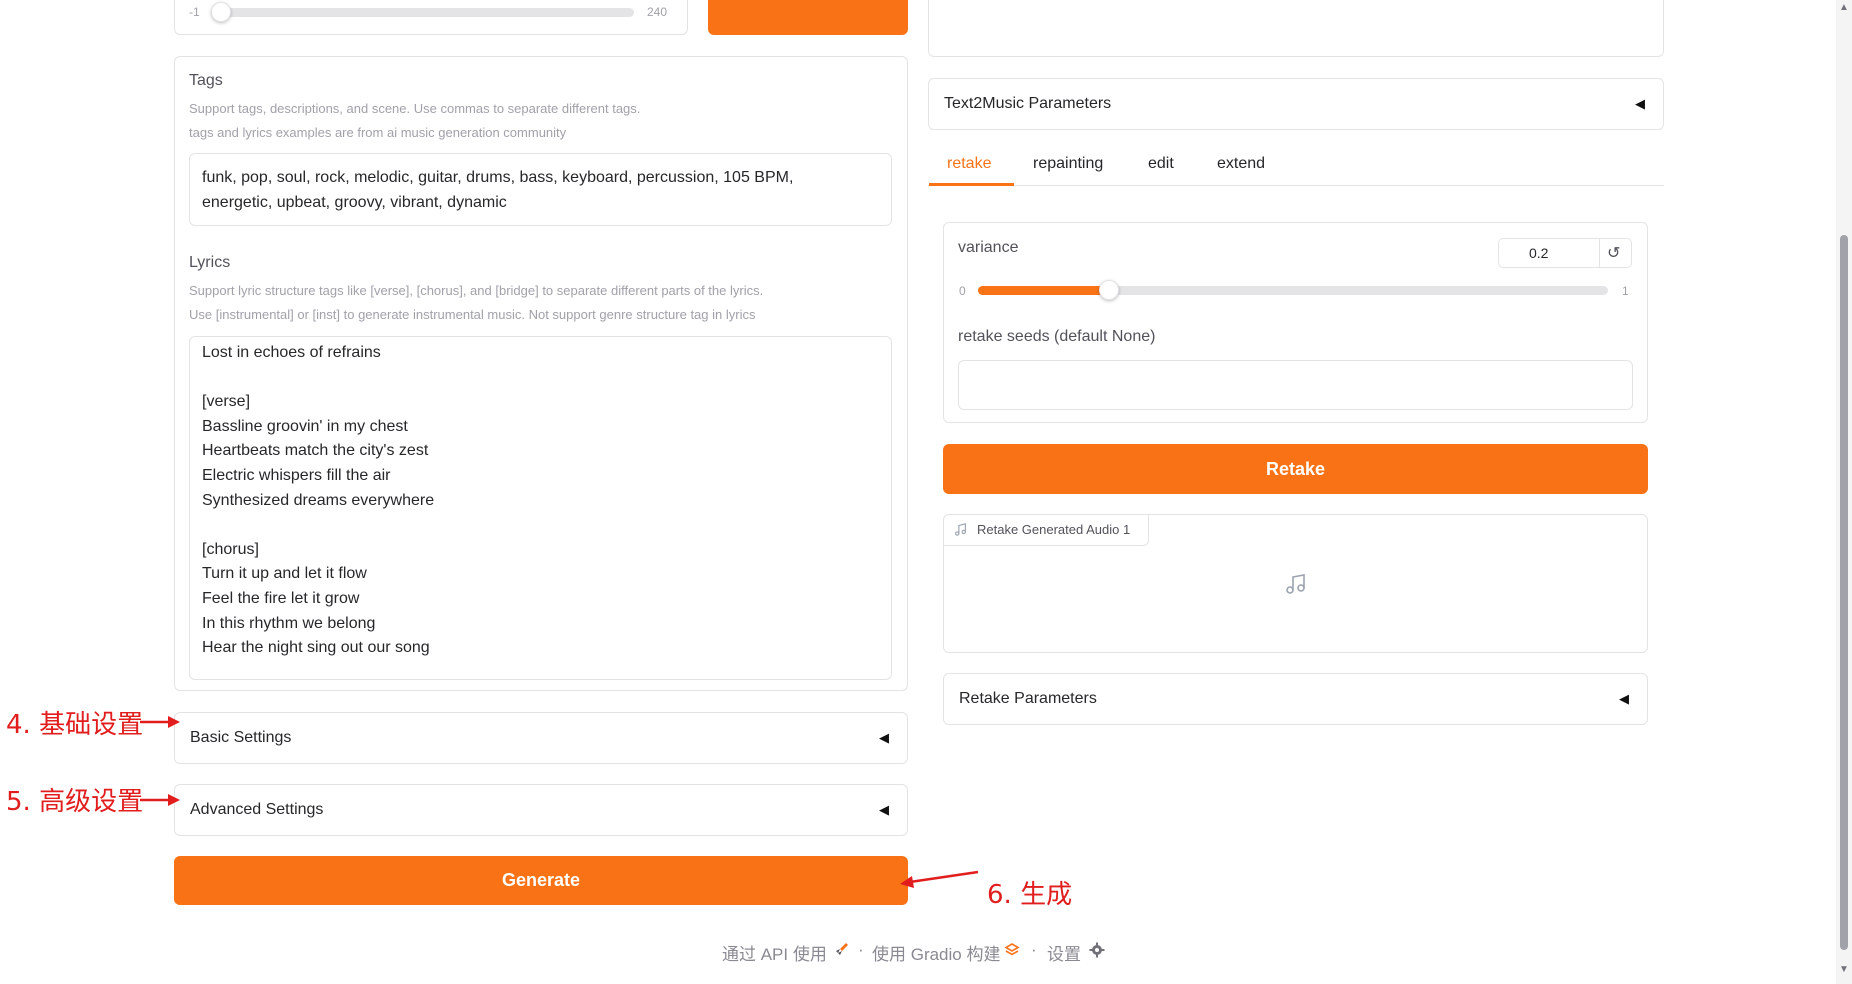  Describe the element at coordinates (939, 879) in the screenshot. I see `annotation-arrow-generate` at that location.